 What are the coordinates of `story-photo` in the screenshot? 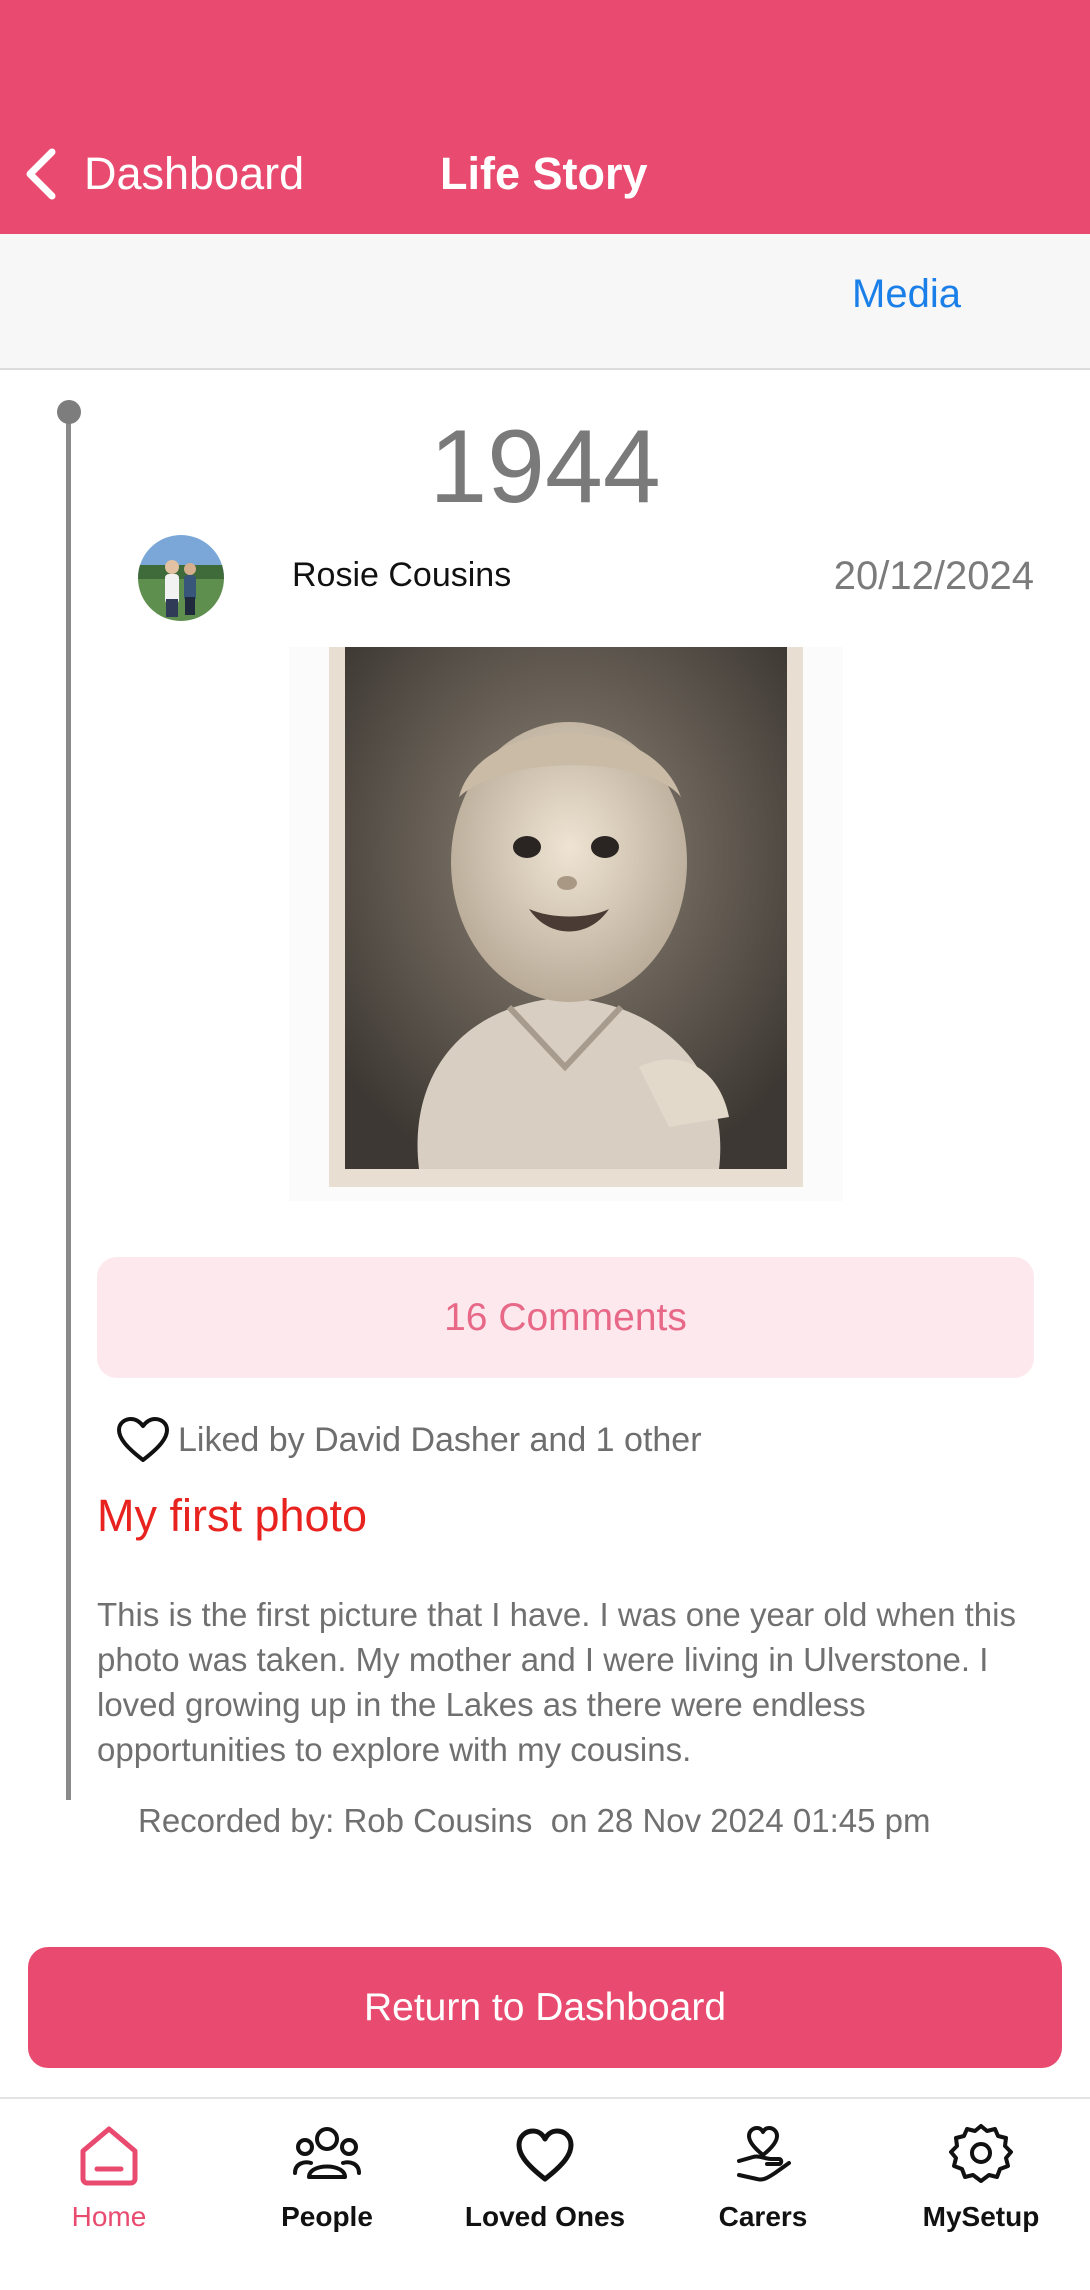 It's located at (566, 924).